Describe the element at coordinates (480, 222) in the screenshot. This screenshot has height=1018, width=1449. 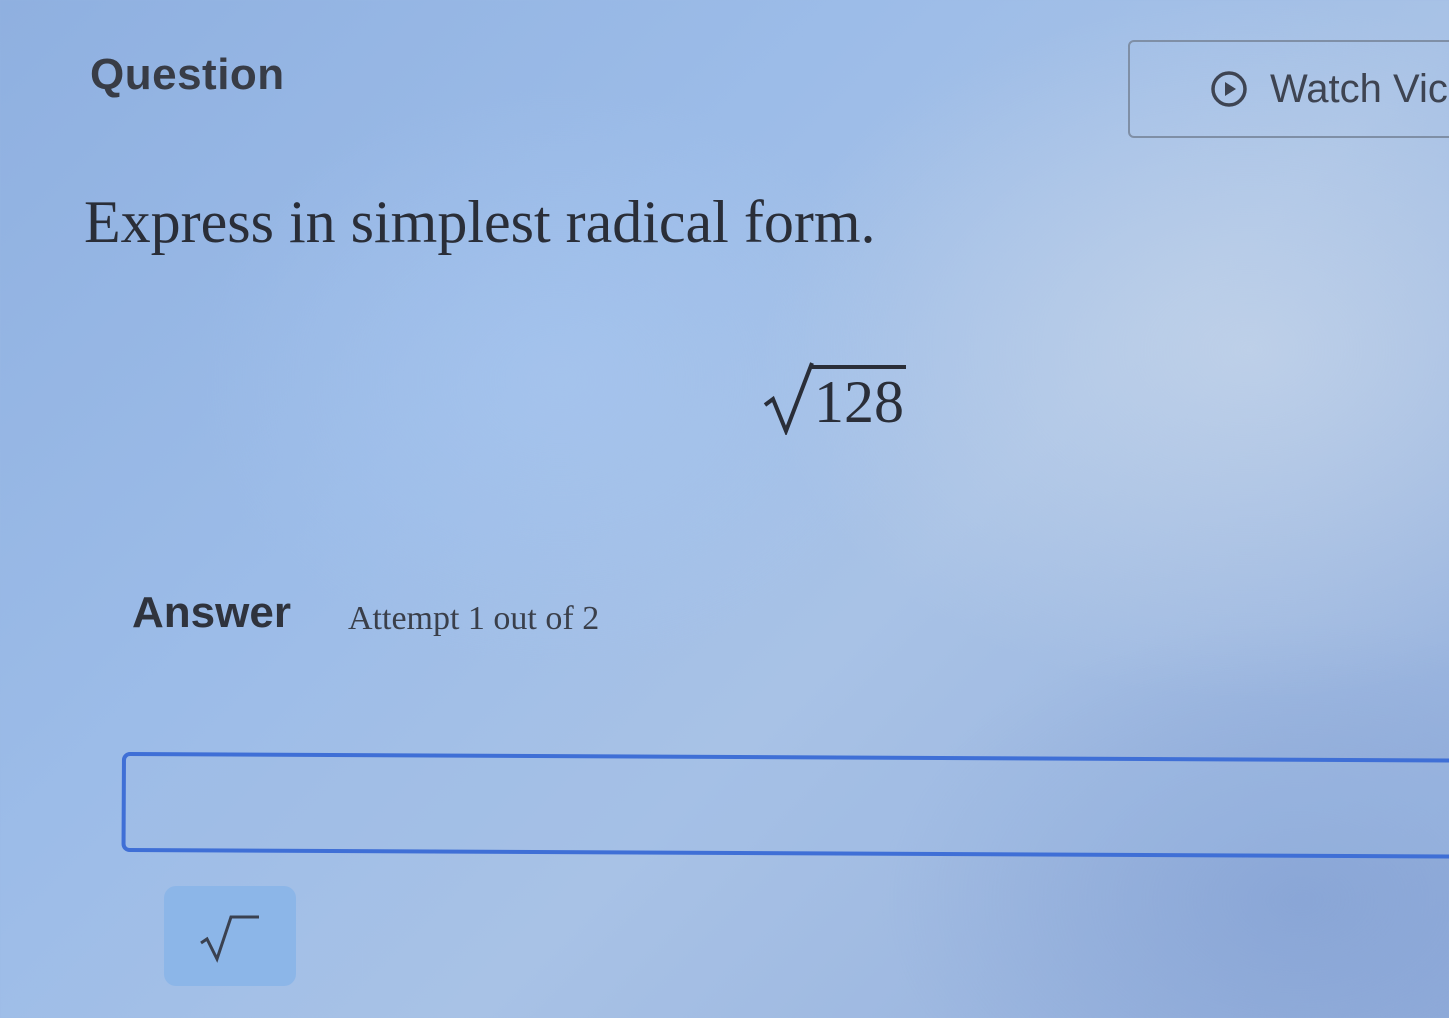
I see `question-prompt: Express in simplest radical form.` at that location.